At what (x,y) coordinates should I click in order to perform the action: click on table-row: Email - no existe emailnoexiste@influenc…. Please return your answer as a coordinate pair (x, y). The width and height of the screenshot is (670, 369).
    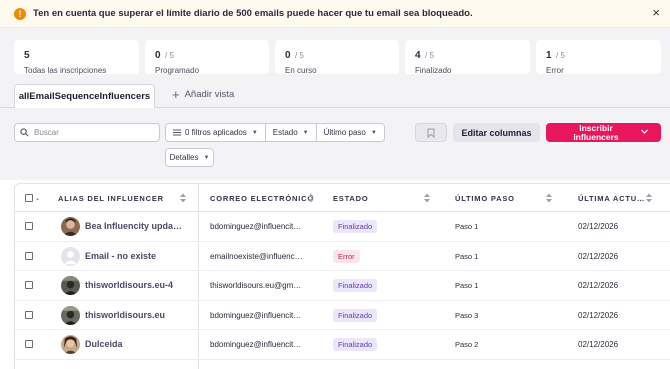
    Looking at the image, I should click on (342, 256).